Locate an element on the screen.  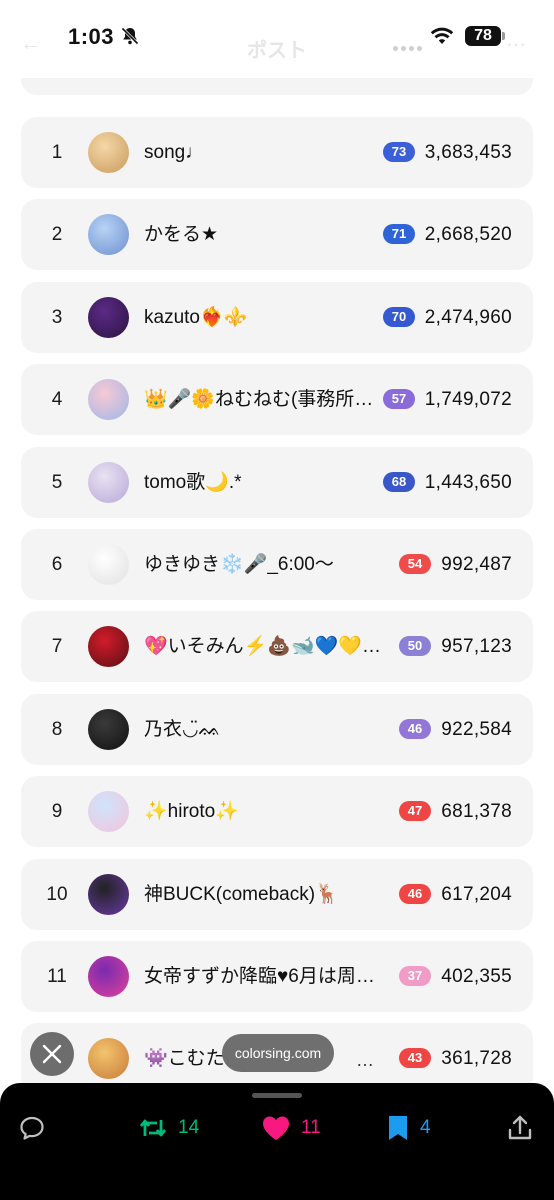
score-value: 681,378 is located at coordinates (476, 812).